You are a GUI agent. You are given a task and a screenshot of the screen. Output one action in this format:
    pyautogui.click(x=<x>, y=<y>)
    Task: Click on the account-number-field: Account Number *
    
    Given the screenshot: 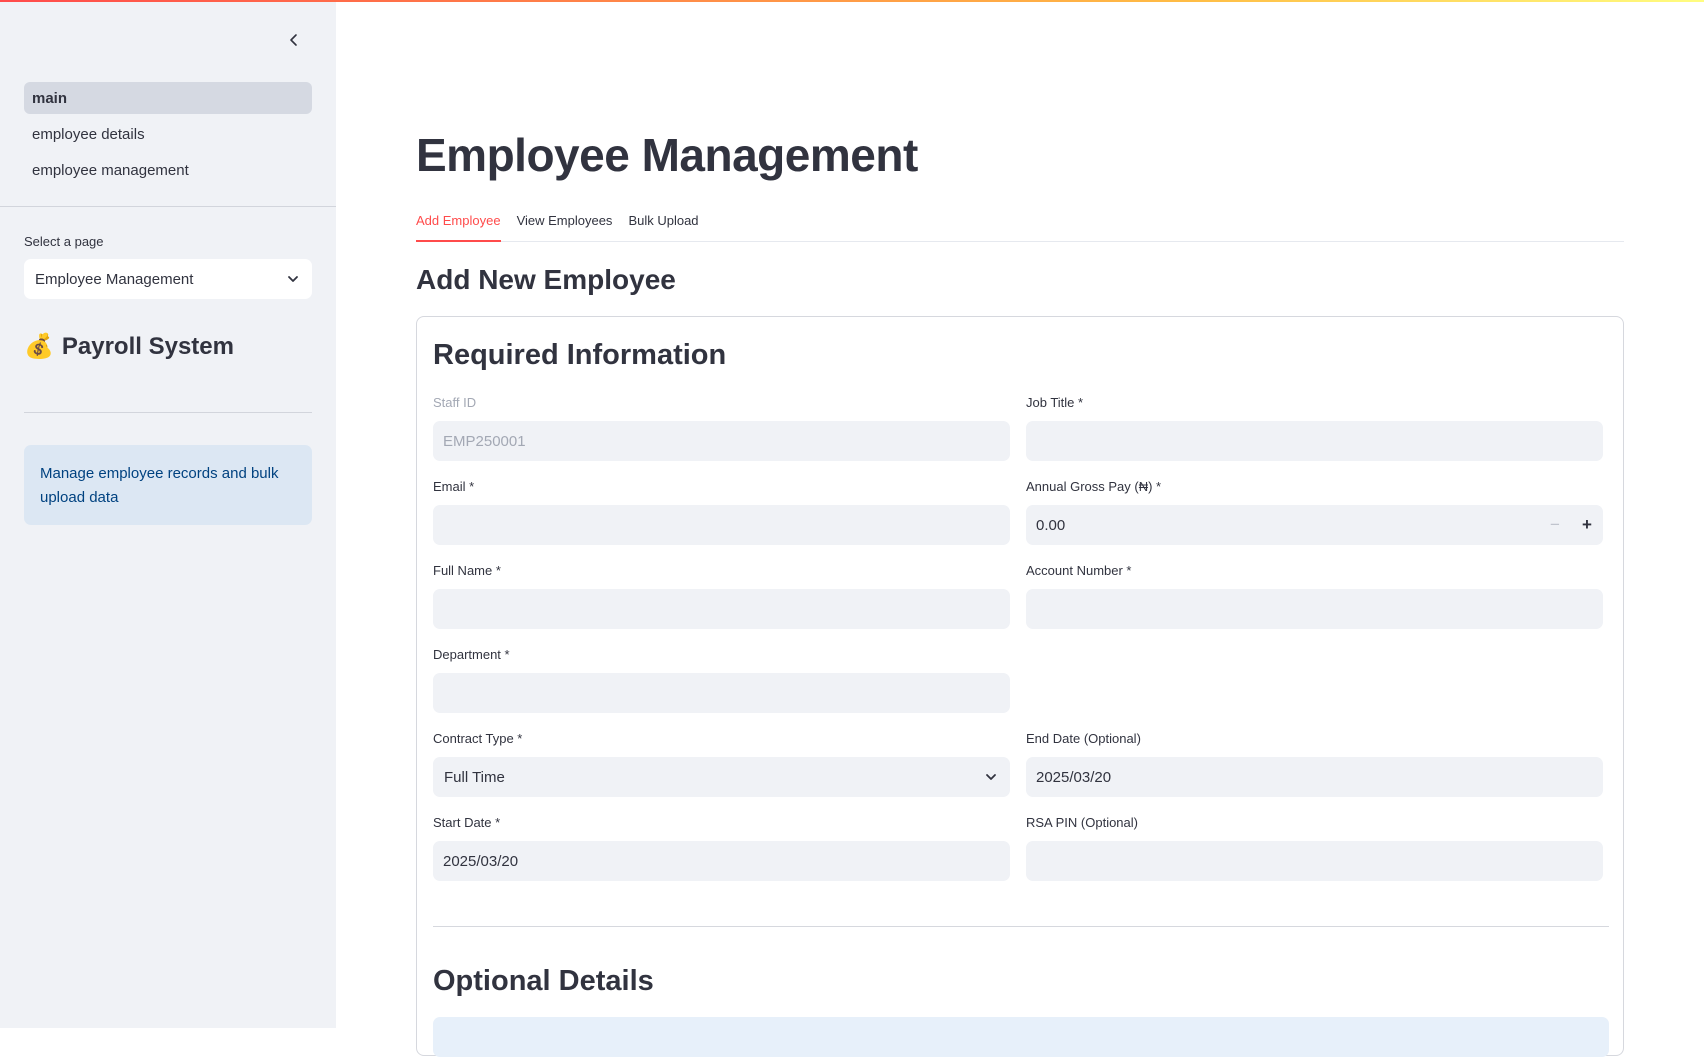 What is the action you would take?
    pyautogui.click(x=1314, y=595)
    